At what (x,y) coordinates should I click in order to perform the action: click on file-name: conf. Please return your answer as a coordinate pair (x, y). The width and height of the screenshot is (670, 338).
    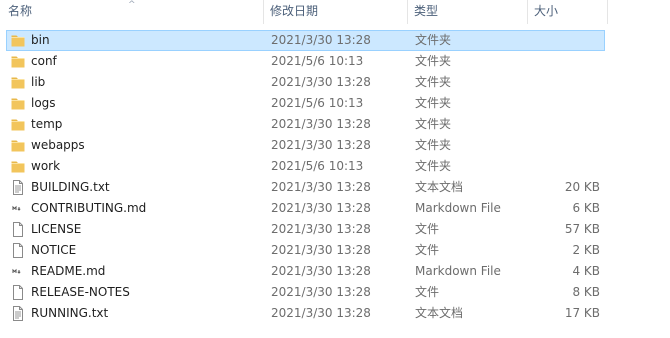
    Looking at the image, I should click on (44, 61).